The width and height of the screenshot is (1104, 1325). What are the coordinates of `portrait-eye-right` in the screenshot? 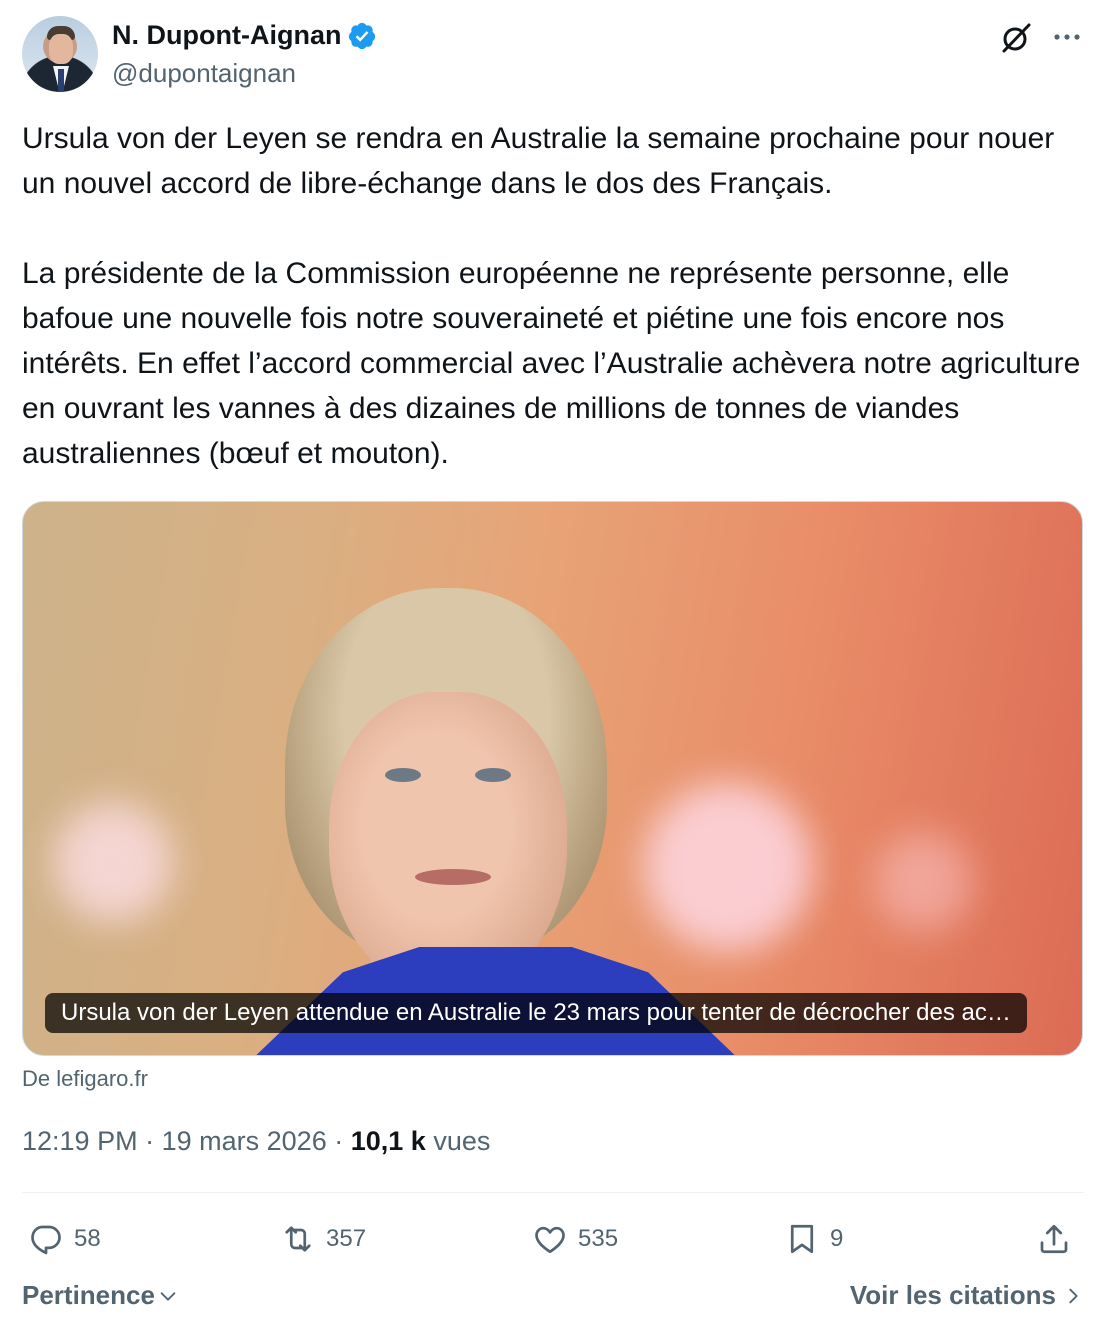 It's located at (493, 775).